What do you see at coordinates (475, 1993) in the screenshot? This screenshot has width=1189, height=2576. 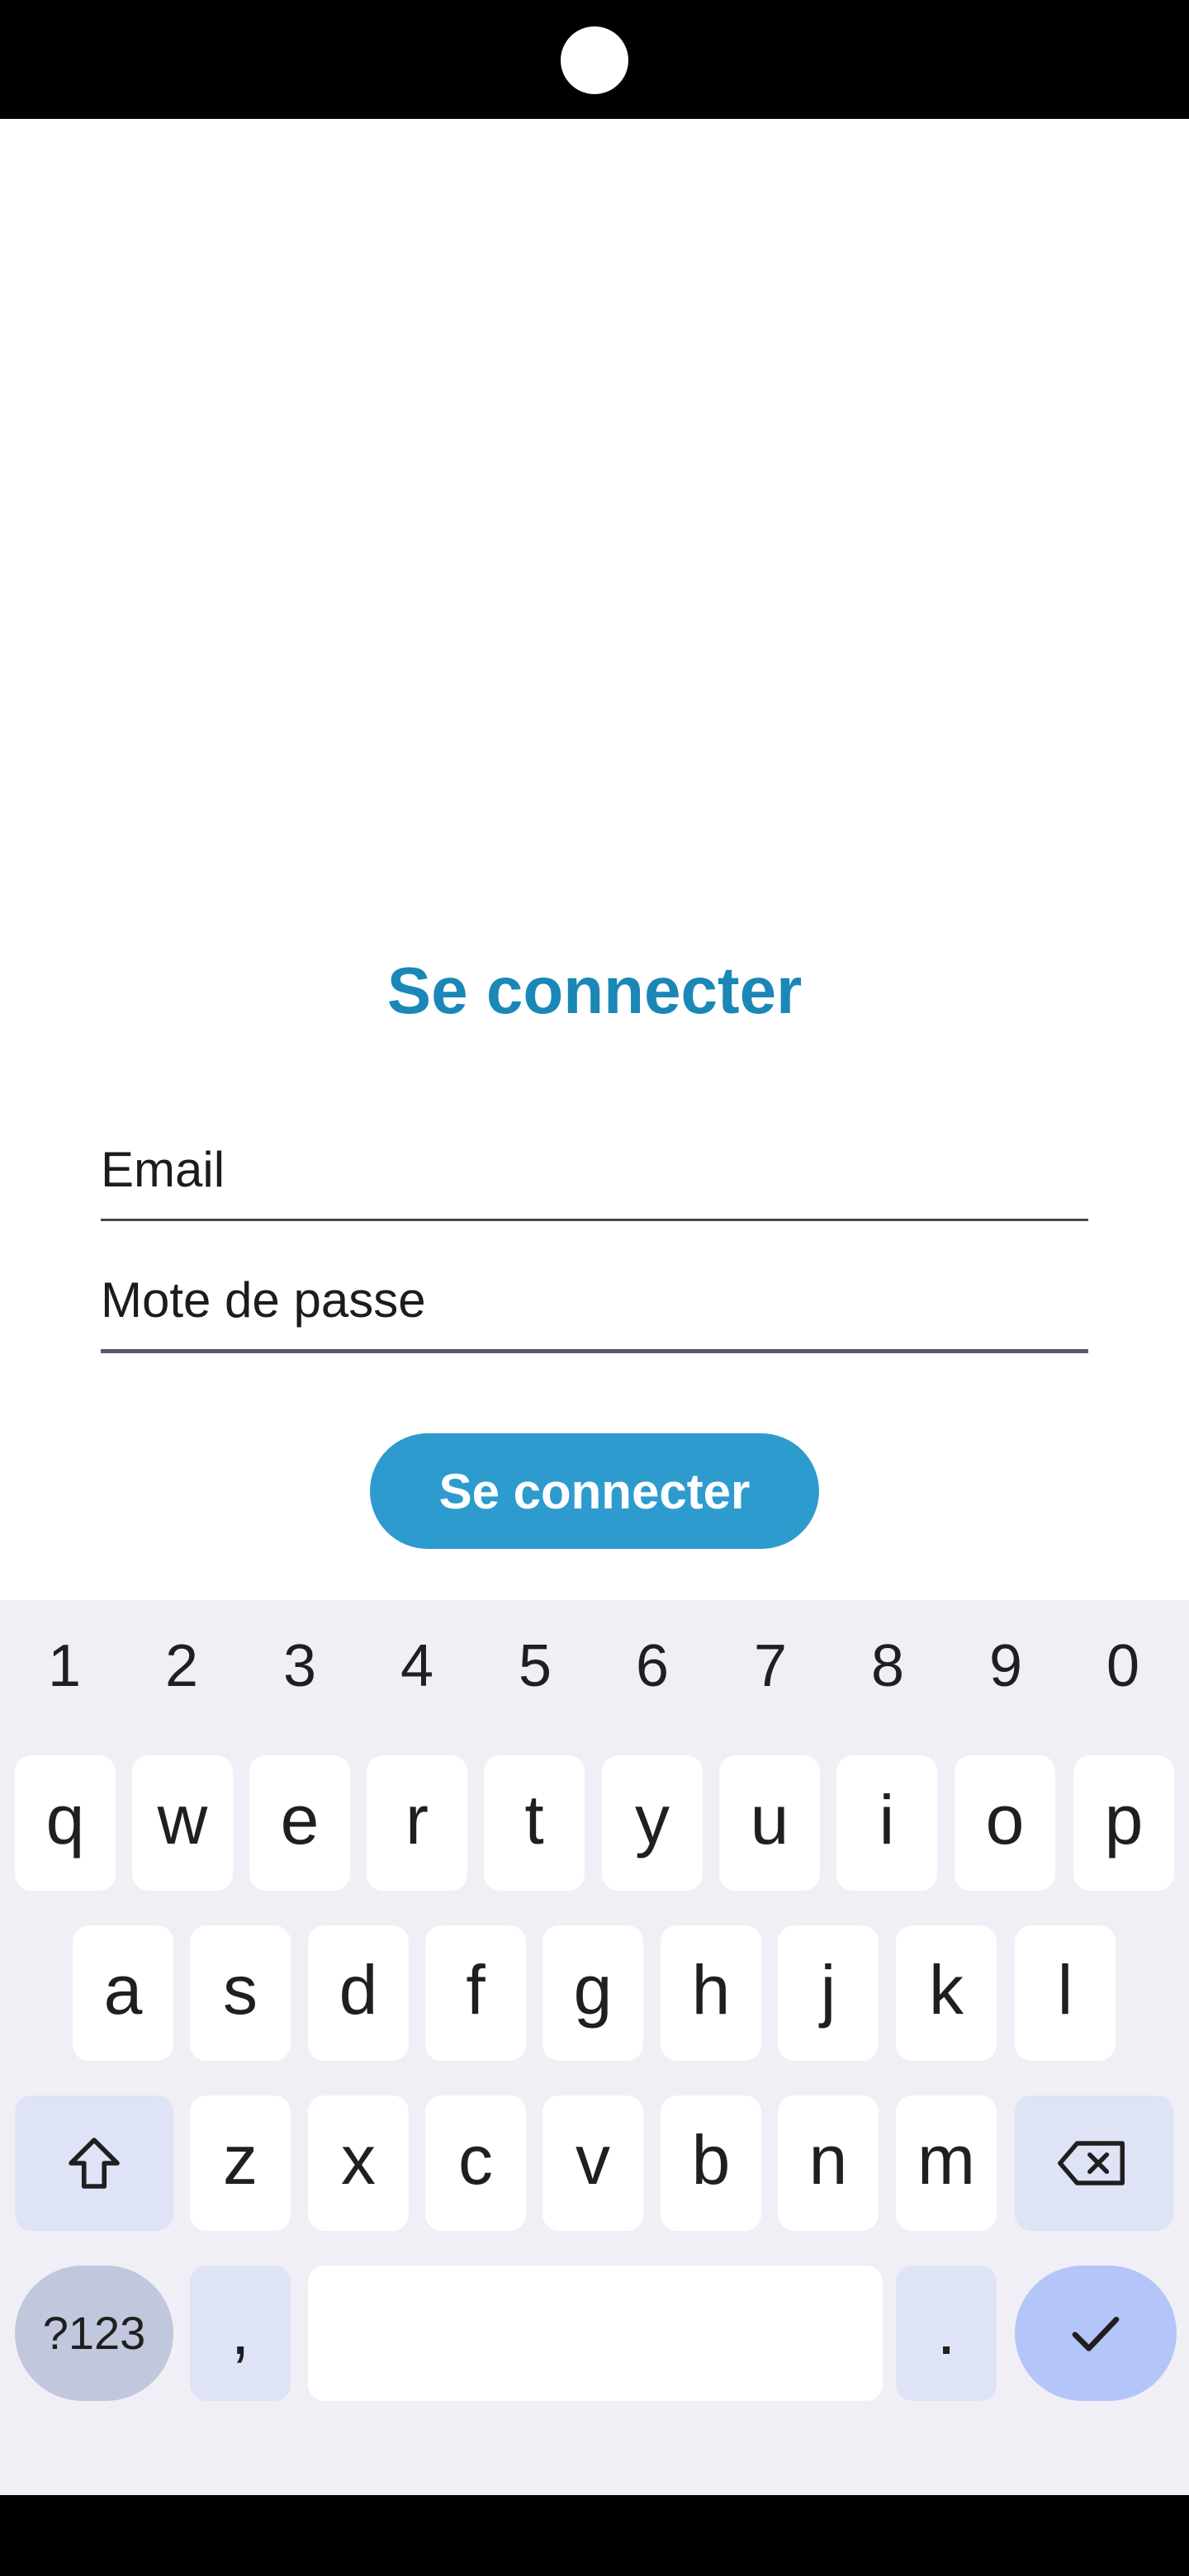 I see `key-f: f` at bounding box center [475, 1993].